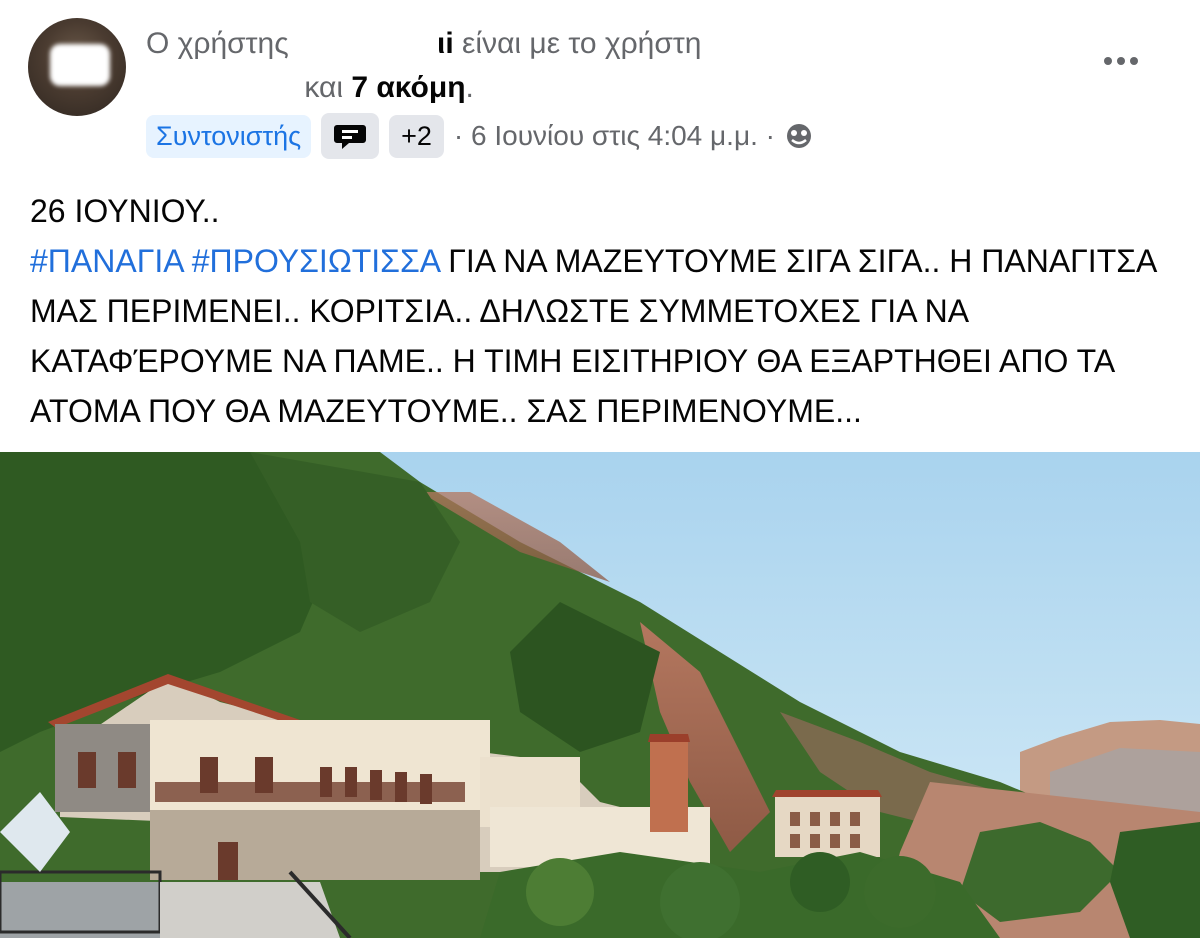  I want to click on sentence-end: ., so click(469, 87).